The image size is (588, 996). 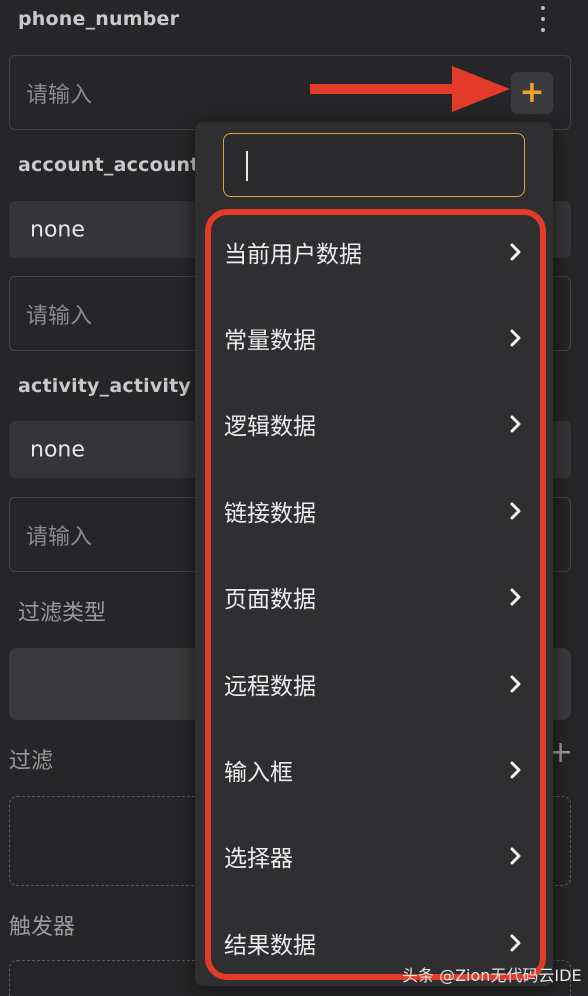 What do you see at coordinates (375, 684) in the screenshot?
I see `dropdown-item-remote-data: 远程数据` at bounding box center [375, 684].